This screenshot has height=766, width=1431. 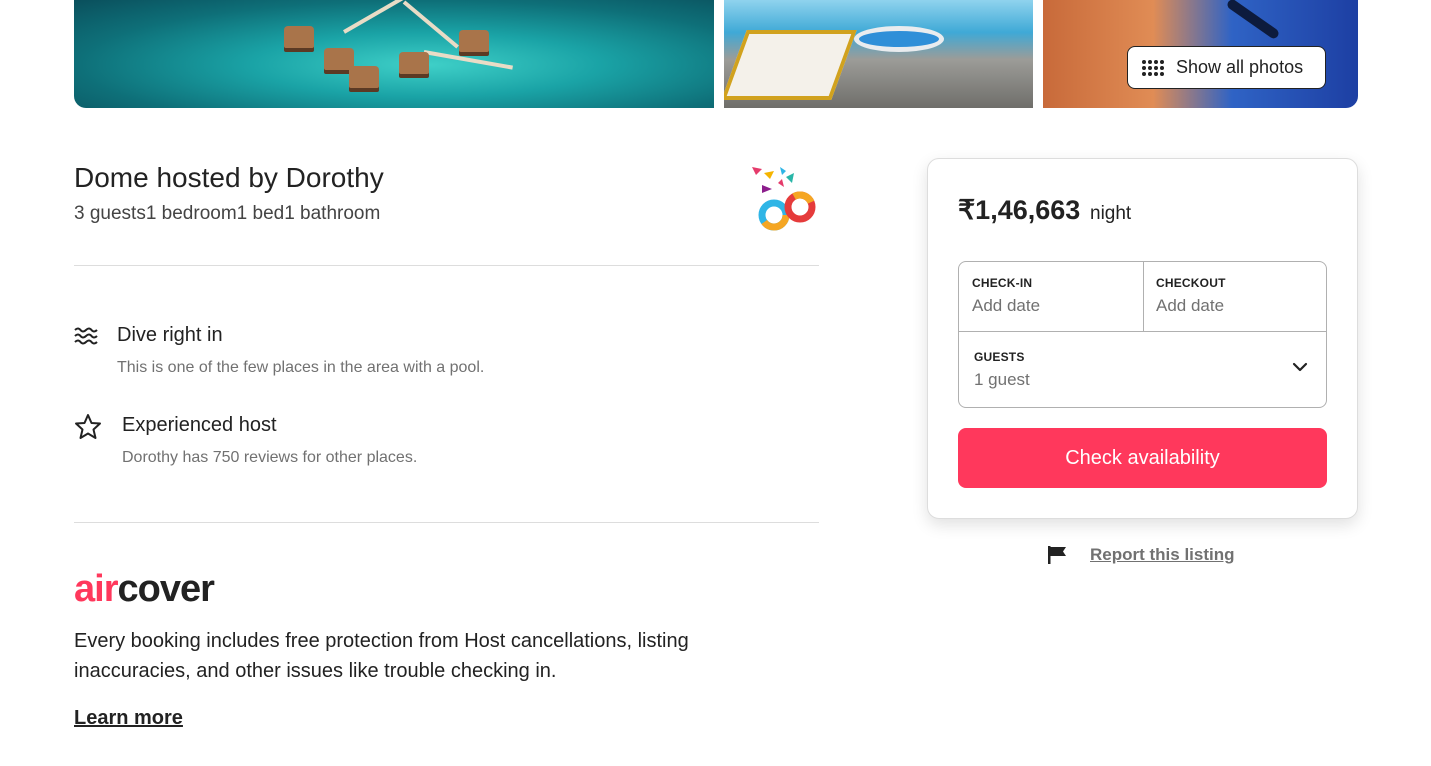 I want to click on checkin-label: CHECK-IN, so click(x=1002, y=283).